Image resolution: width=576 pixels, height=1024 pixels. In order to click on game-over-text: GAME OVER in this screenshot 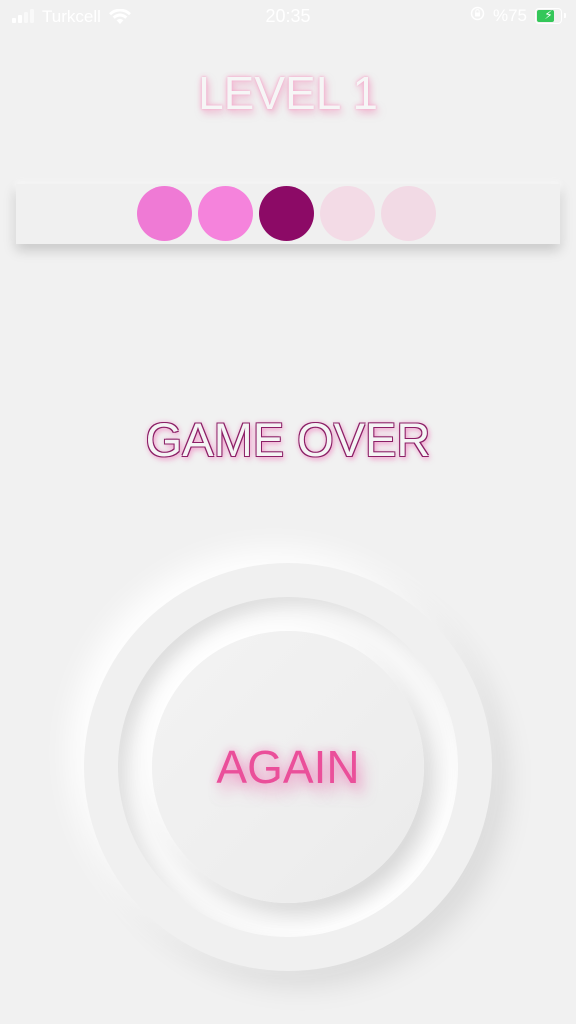, I will do `click(288, 439)`.